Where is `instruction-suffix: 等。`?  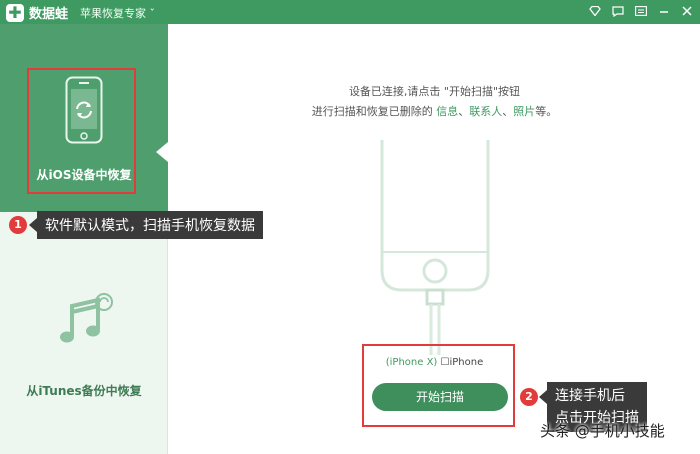 instruction-suffix: 等。 is located at coordinates (546, 111).